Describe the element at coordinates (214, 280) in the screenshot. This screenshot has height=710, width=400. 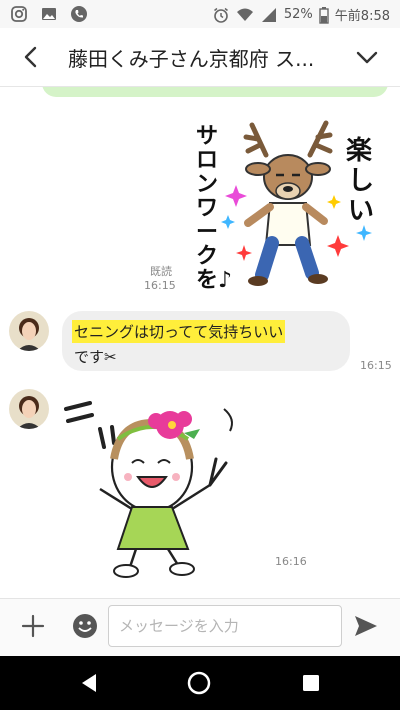
I see `svg-text: を♪` at that location.